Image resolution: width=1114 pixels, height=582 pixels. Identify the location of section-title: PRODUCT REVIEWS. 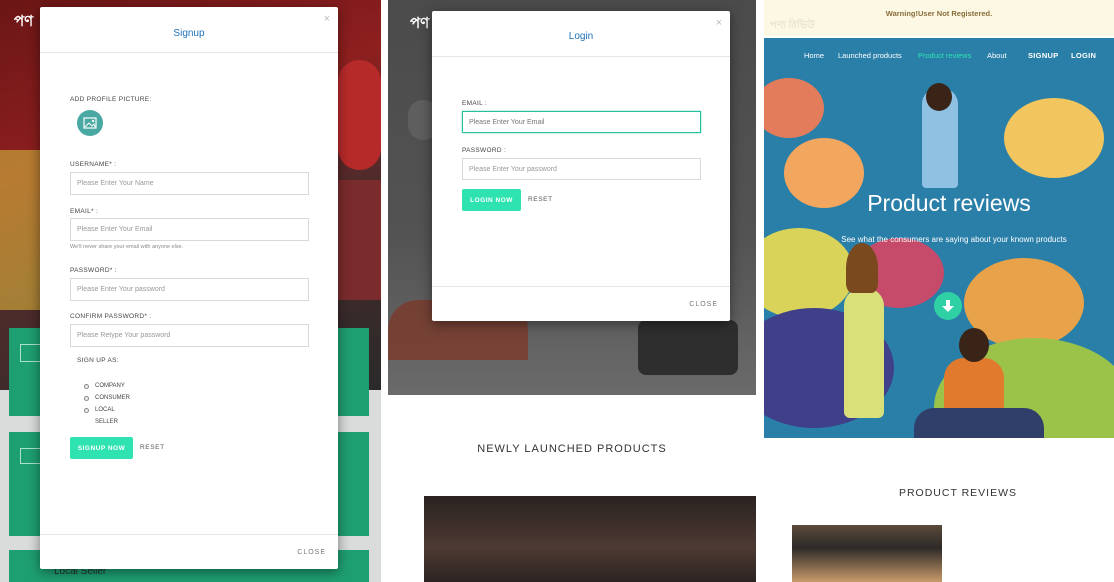
(958, 493).